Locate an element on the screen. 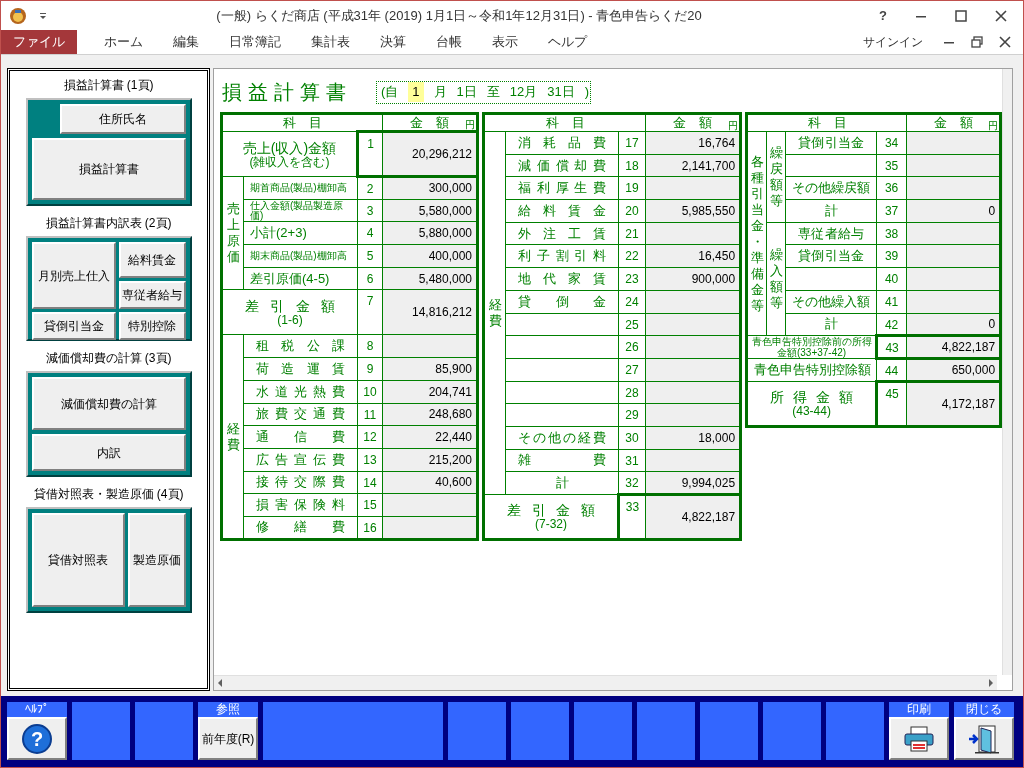  item-label: 通信費 is located at coordinates (300, 437).